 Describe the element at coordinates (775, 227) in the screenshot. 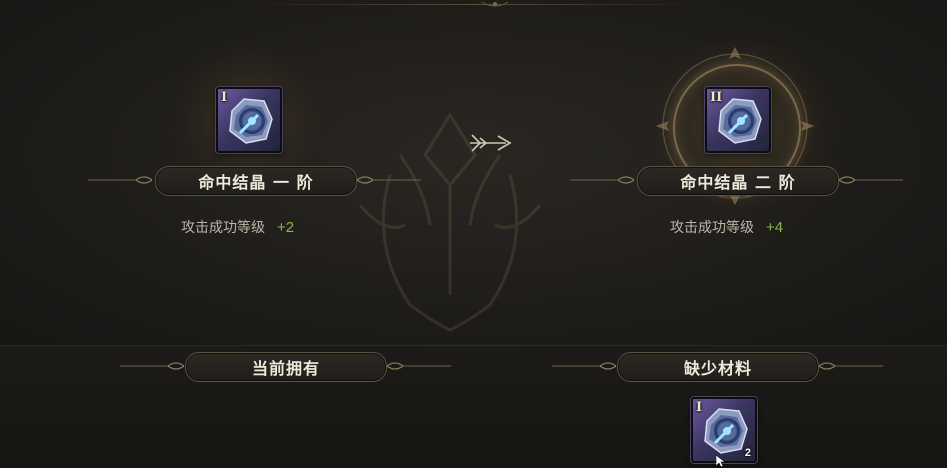

I see `next-stat-value: +4` at that location.